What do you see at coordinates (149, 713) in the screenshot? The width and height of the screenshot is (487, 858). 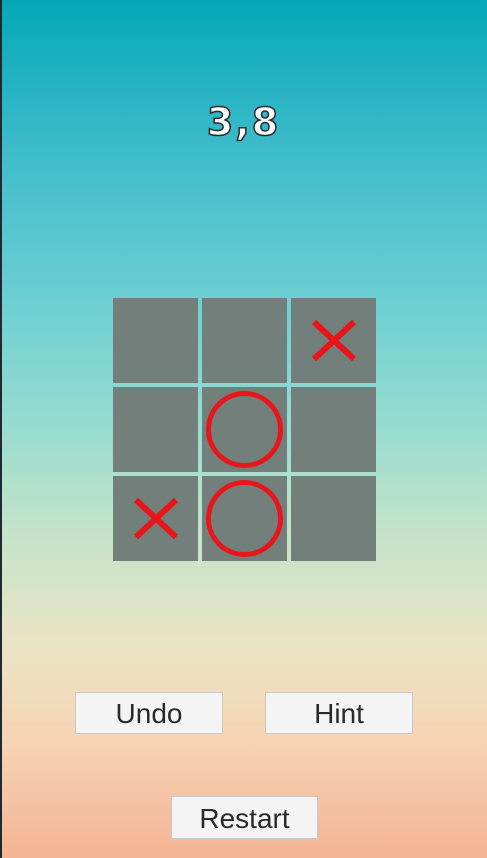 I see `undo-button: Undo` at bounding box center [149, 713].